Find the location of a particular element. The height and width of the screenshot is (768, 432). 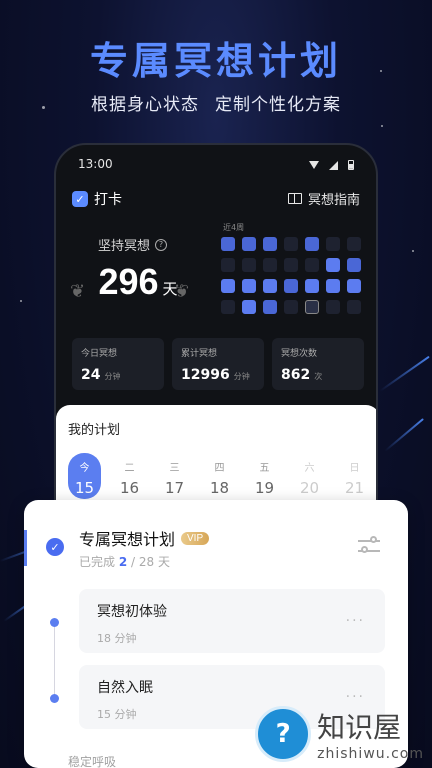

vip-badge: VIP is located at coordinates (195, 538).